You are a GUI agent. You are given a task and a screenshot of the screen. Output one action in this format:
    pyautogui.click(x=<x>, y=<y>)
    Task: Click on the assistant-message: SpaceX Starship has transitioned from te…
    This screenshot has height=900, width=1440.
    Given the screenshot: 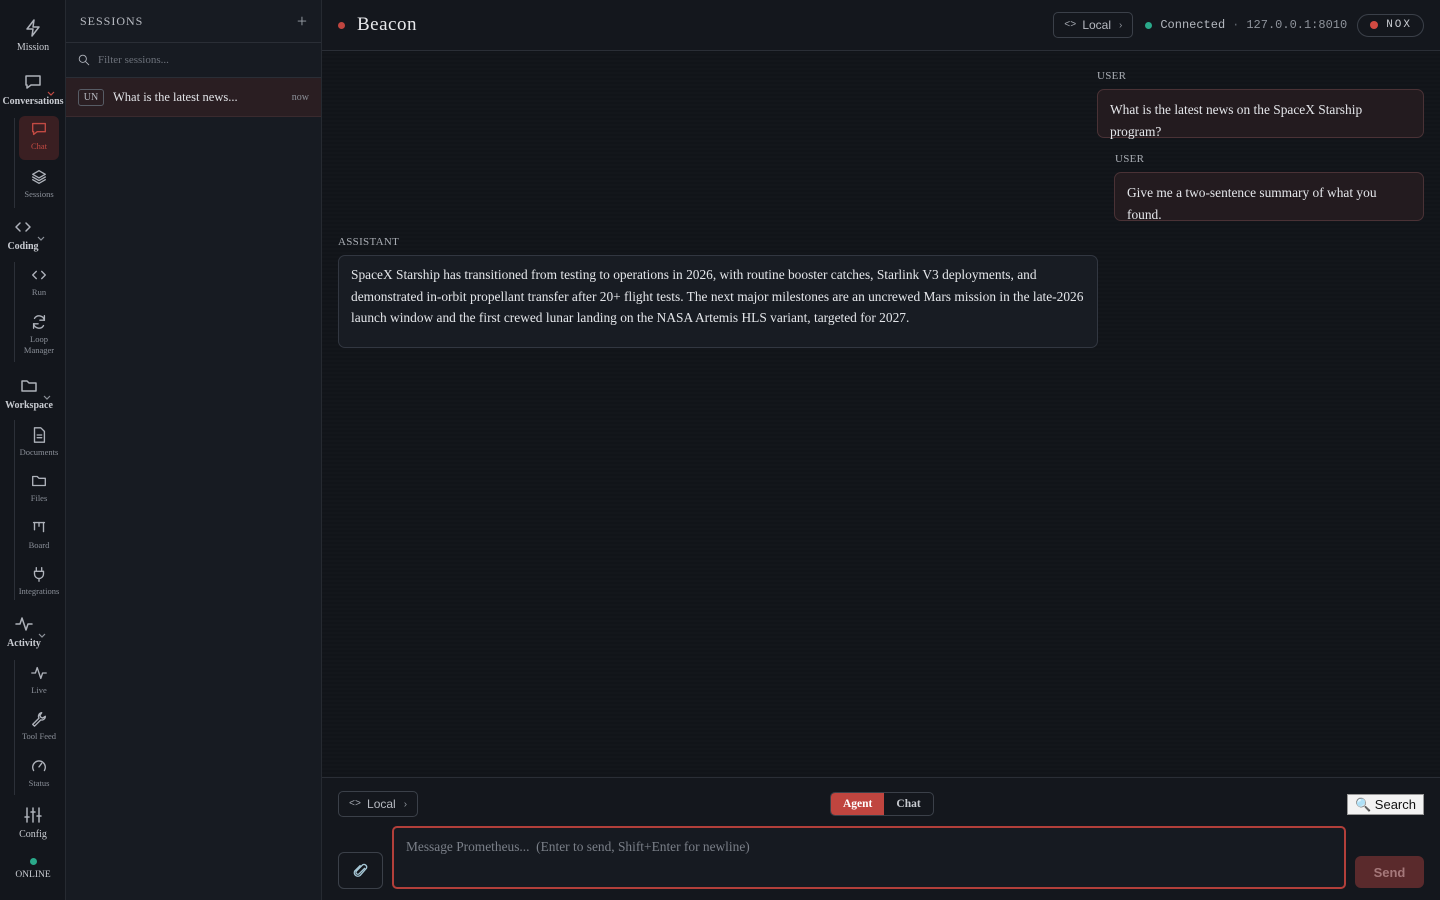 What is the action you would take?
    pyautogui.click(x=718, y=301)
    